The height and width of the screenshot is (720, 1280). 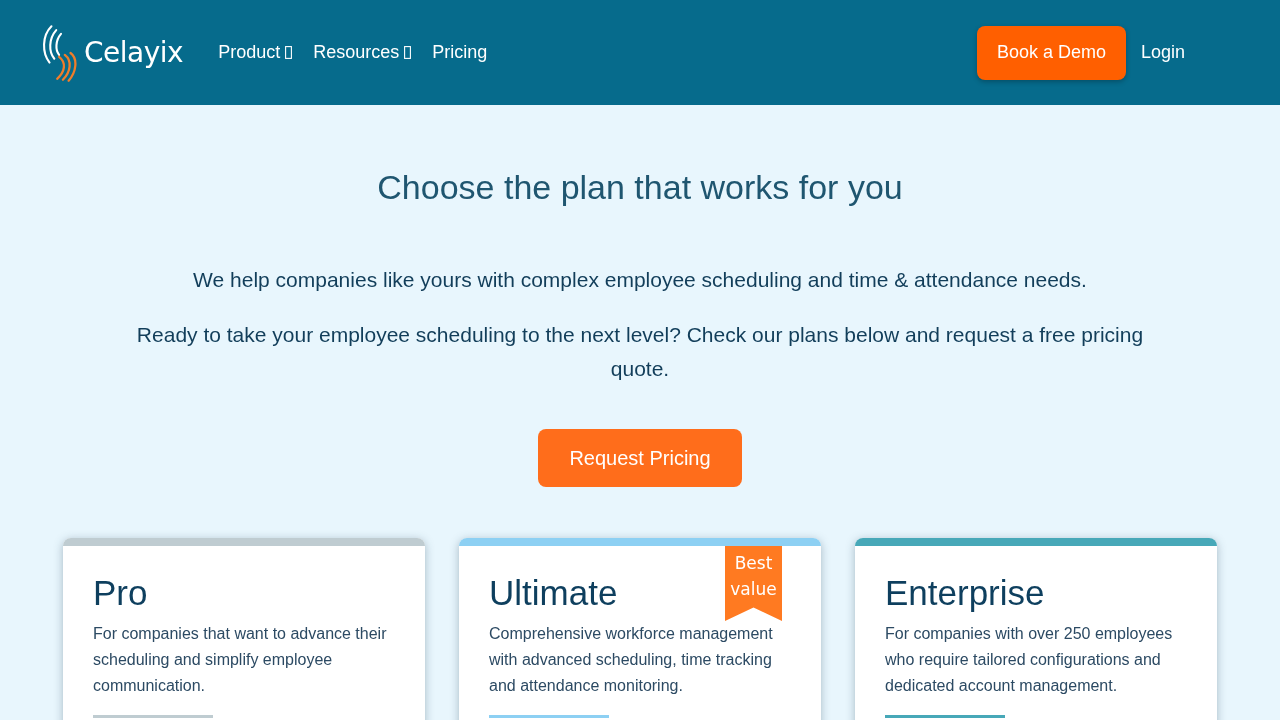 What do you see at coordinates (240, 660) in the screenshot?
I see `plan-description: For companies that want to advance their scheduling and simplify employee communication.` at bounding box center [240, 660].